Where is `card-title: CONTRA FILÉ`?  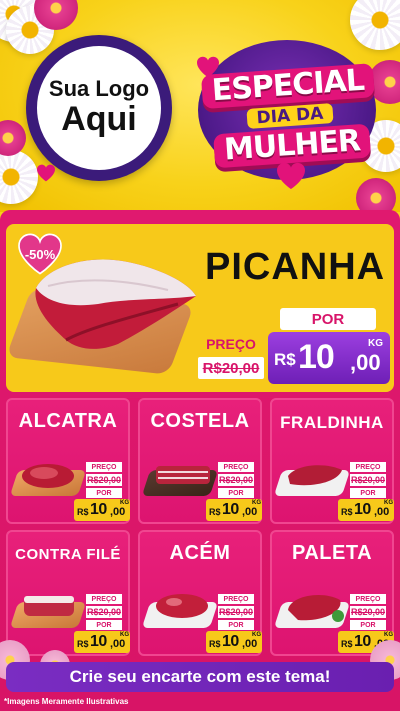
card-title: CONTRA FILÉ is located at coordinates (68, 554).